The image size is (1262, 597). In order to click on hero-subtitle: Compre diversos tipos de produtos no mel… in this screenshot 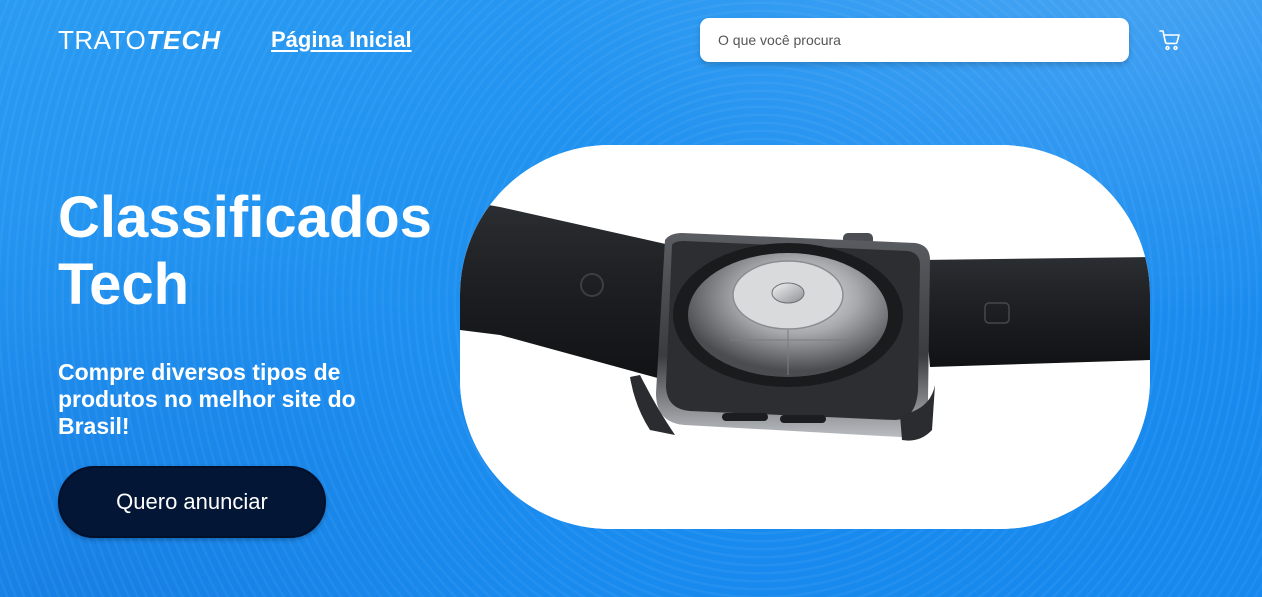, I will do `click(207, 399)`.